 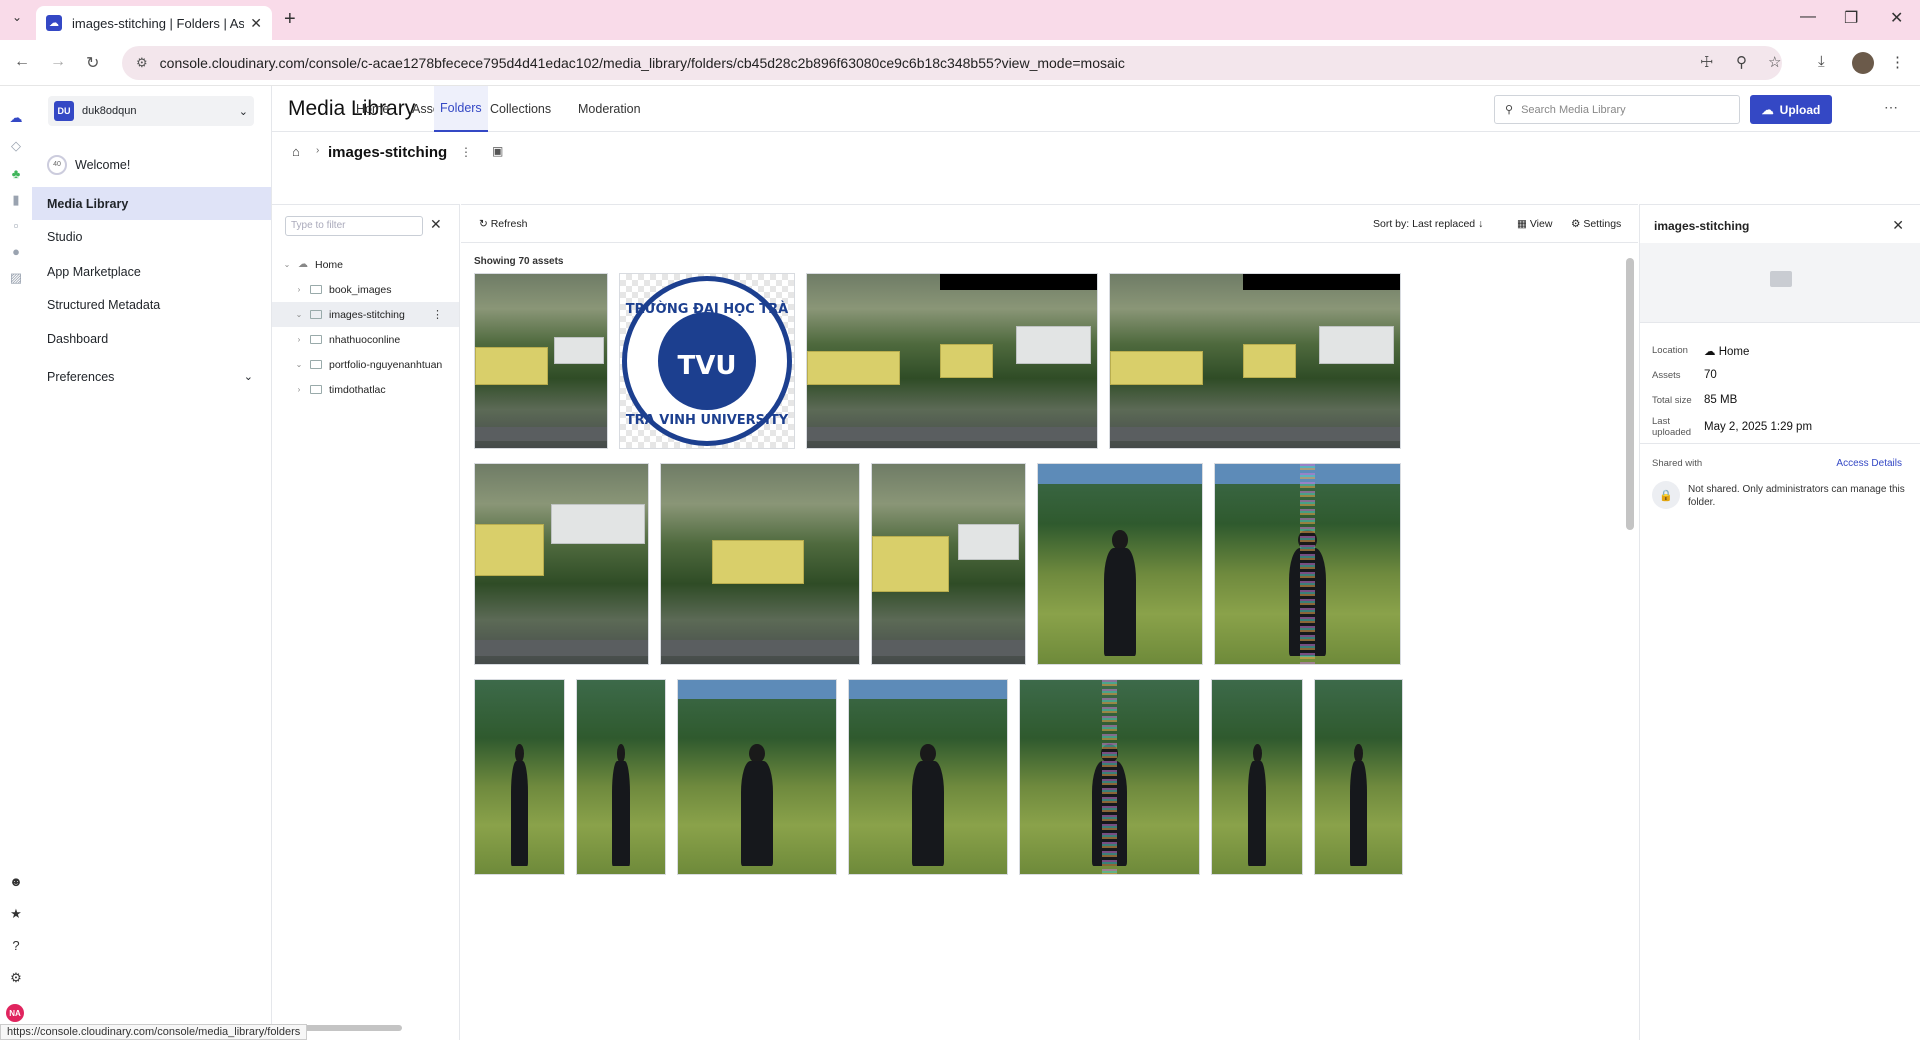 I want to click on folder-info-icon: ▣, so click(x=497, y=151).